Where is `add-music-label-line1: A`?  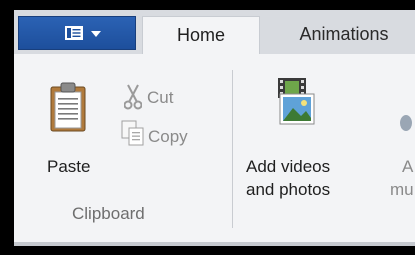 add-music-label-line1: A is located at coordinates (408, 166).